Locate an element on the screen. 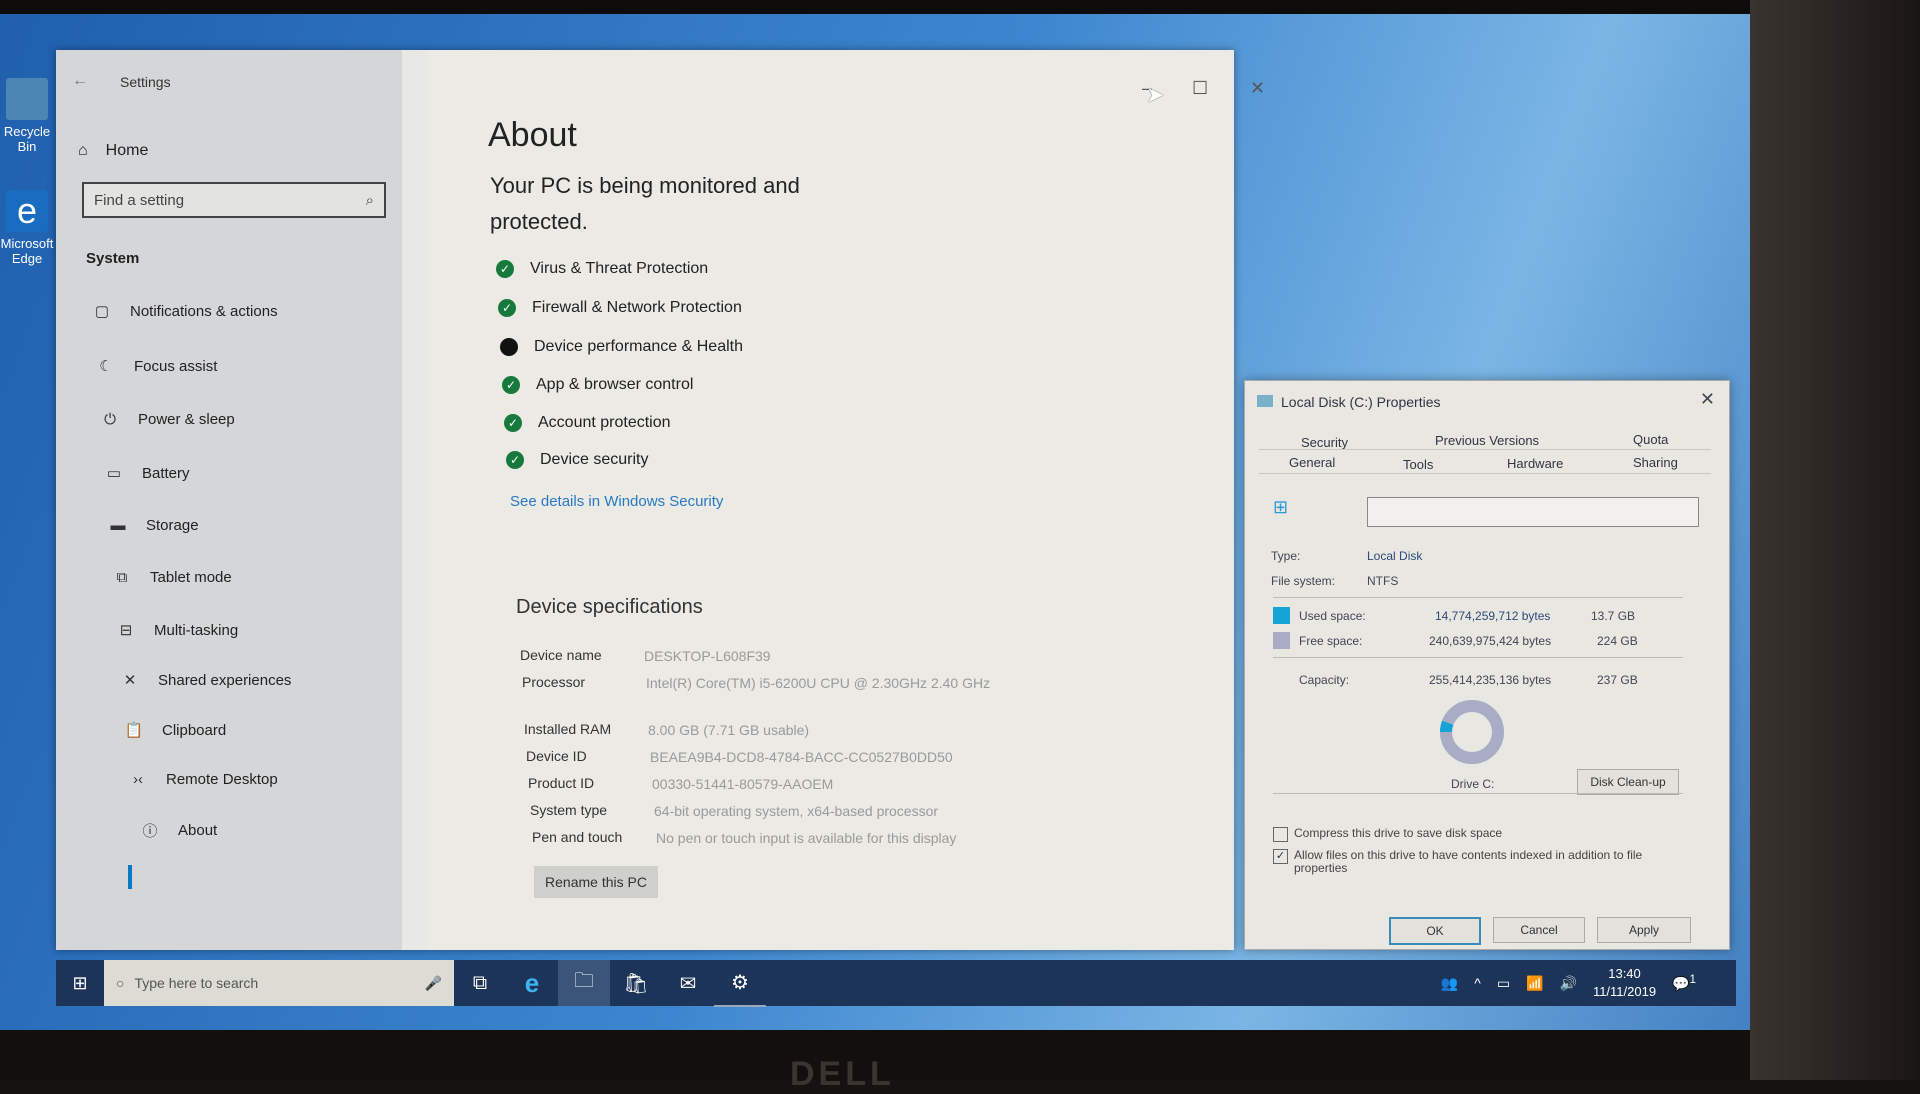 The height and width of the screenshot is (1094, 1920). spec-row: Installed RAM 8.00 GB (7.71 GB usable) is located at coordinates (766, 730).